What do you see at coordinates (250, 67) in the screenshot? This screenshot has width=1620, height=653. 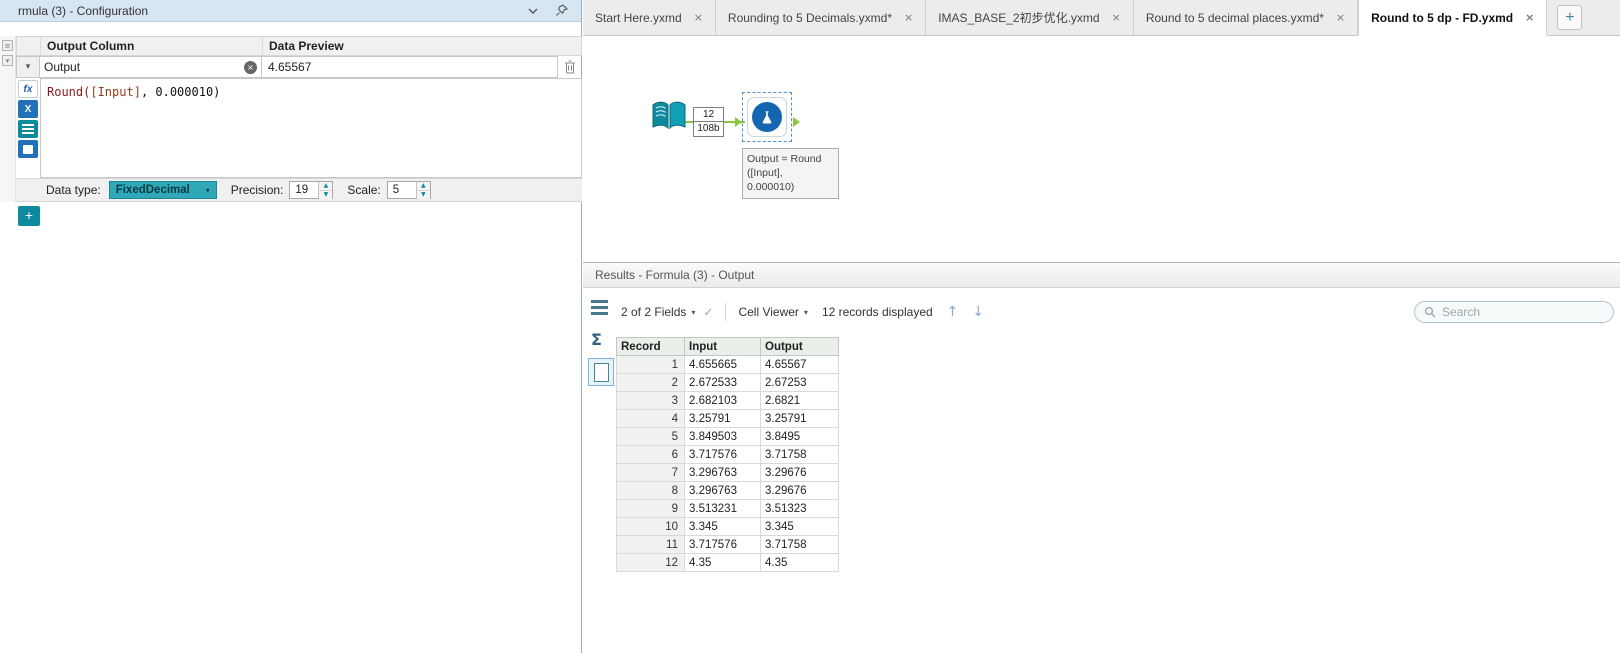 I see `clear-field-icon: ×` at bounding box center [250, 67].